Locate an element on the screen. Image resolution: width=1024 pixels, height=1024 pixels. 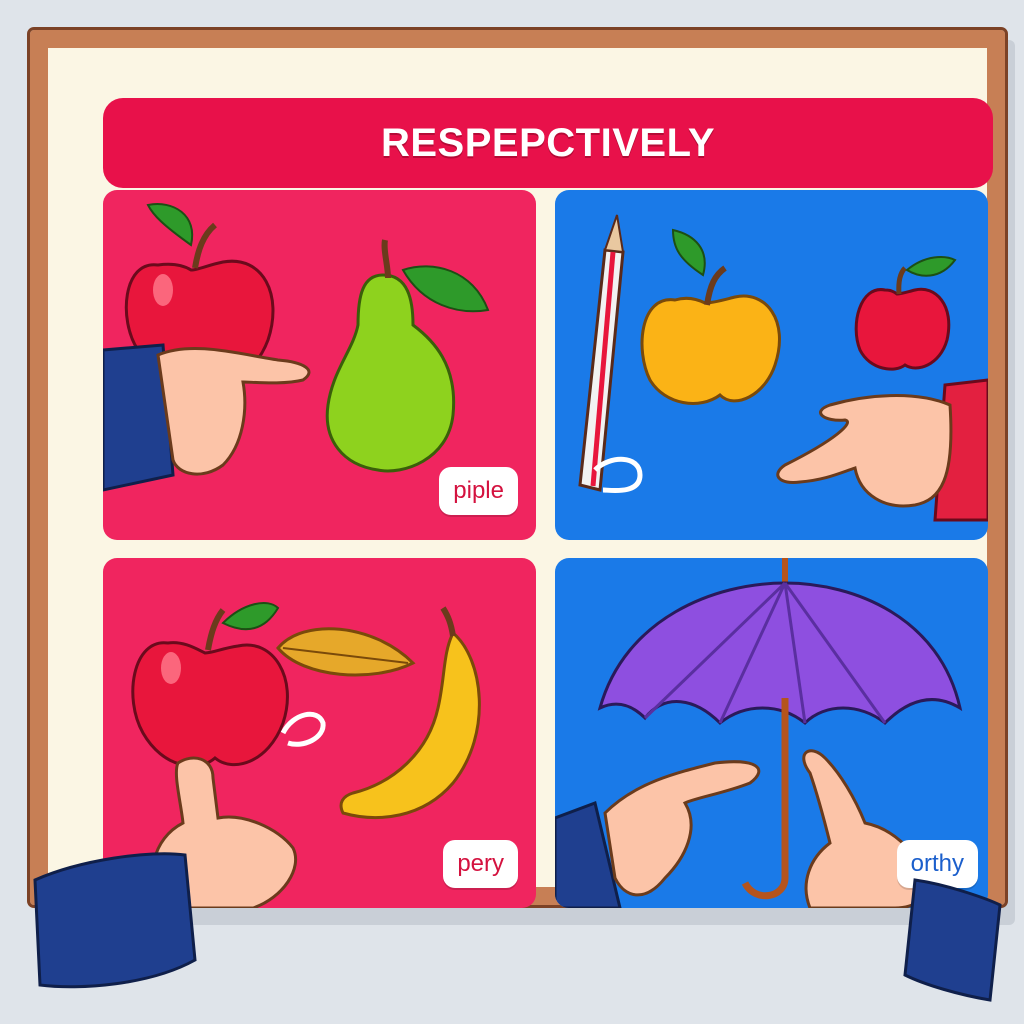
leaf-icon is located at coordinates (346, 652).